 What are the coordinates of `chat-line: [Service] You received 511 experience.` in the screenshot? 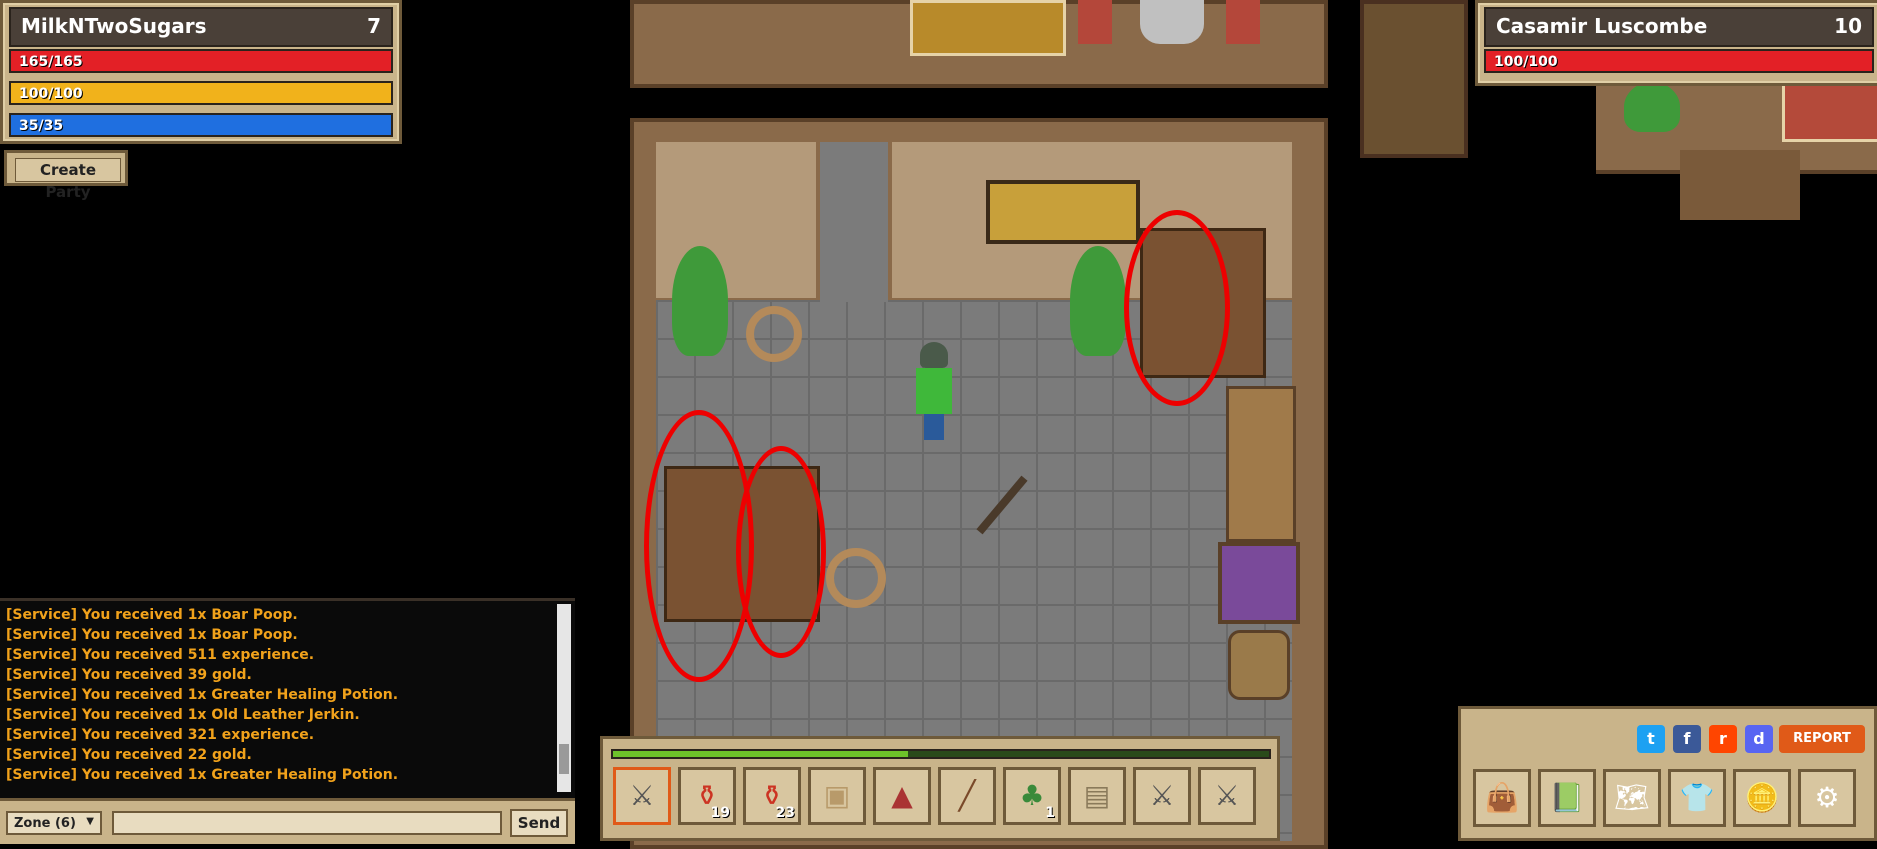 It's located at (160, 655).